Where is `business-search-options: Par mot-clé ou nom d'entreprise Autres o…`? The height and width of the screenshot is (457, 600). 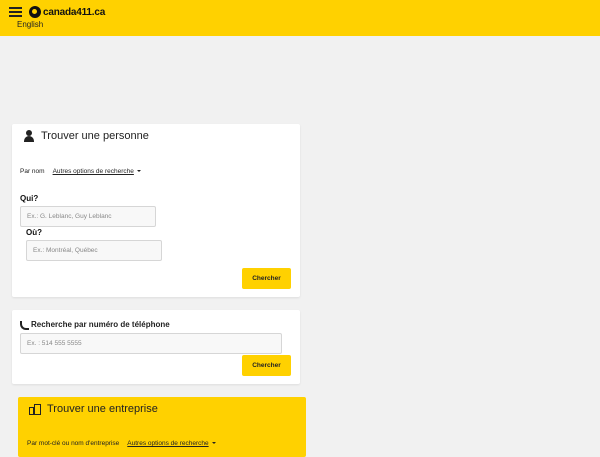
business-search-options: Par mot-clé ou nom d'entreprise Autres o… is located at coordinates (121, 443).